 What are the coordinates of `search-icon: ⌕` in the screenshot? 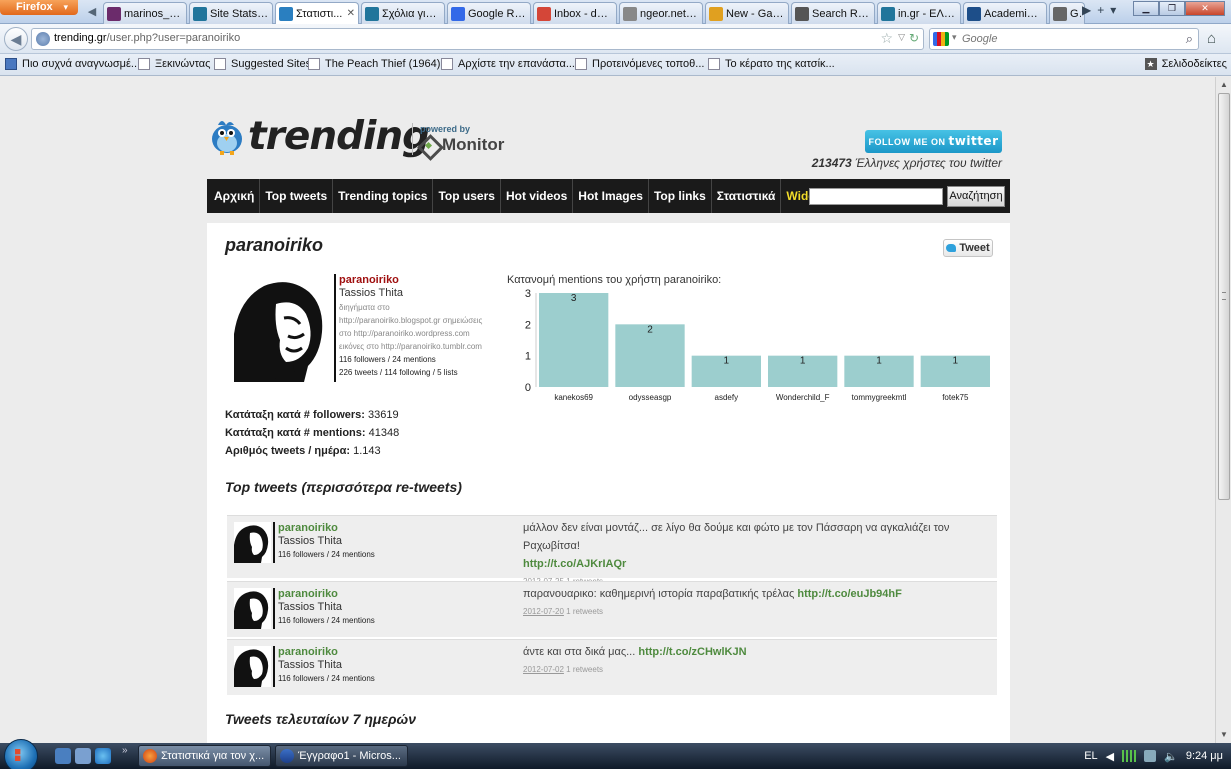 It's located at (1189, 39).